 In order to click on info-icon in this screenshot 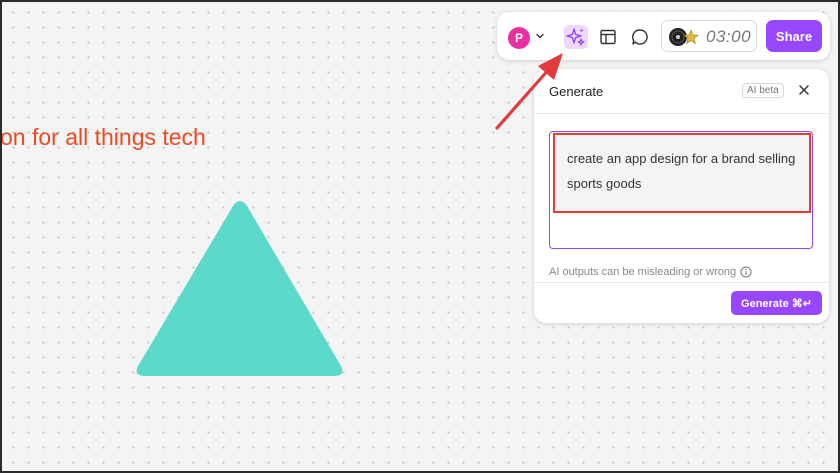, I will do `click(746, 272)`.